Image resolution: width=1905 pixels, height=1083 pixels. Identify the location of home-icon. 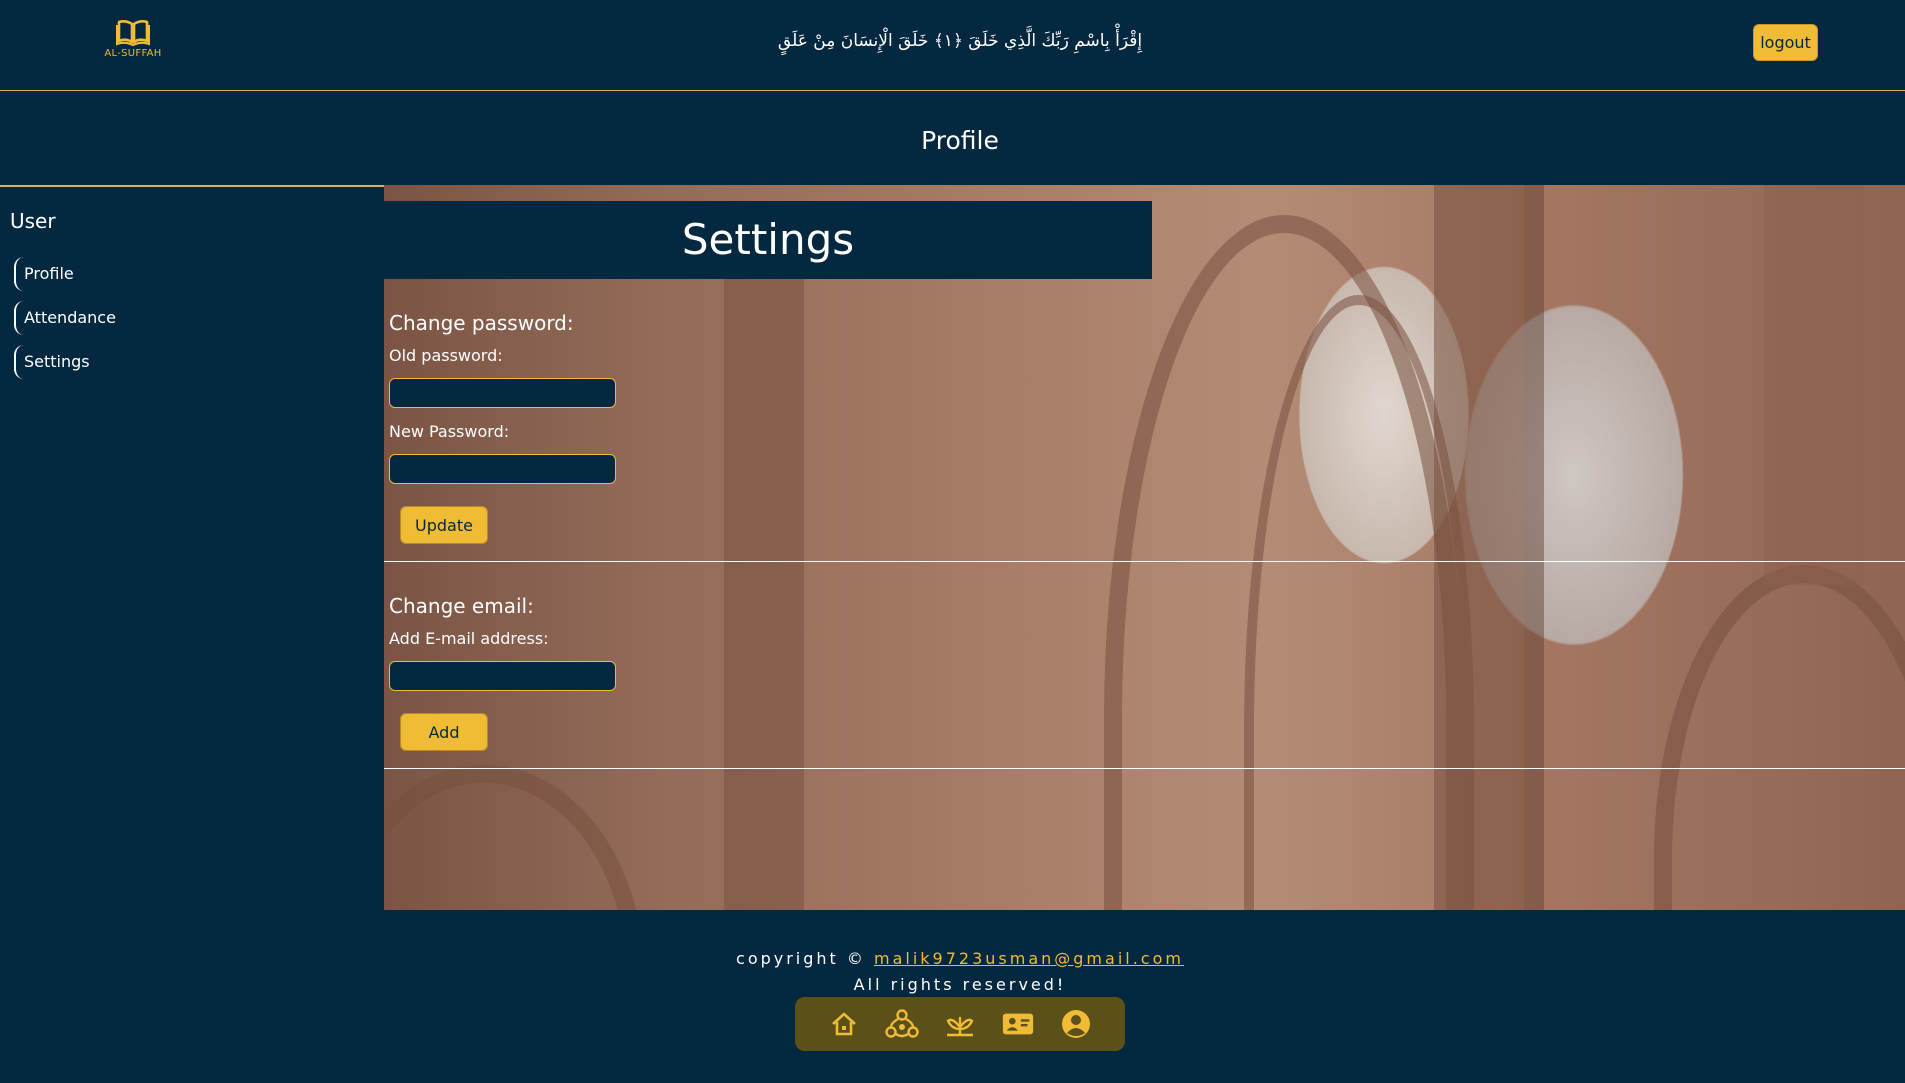
(844, 1024).